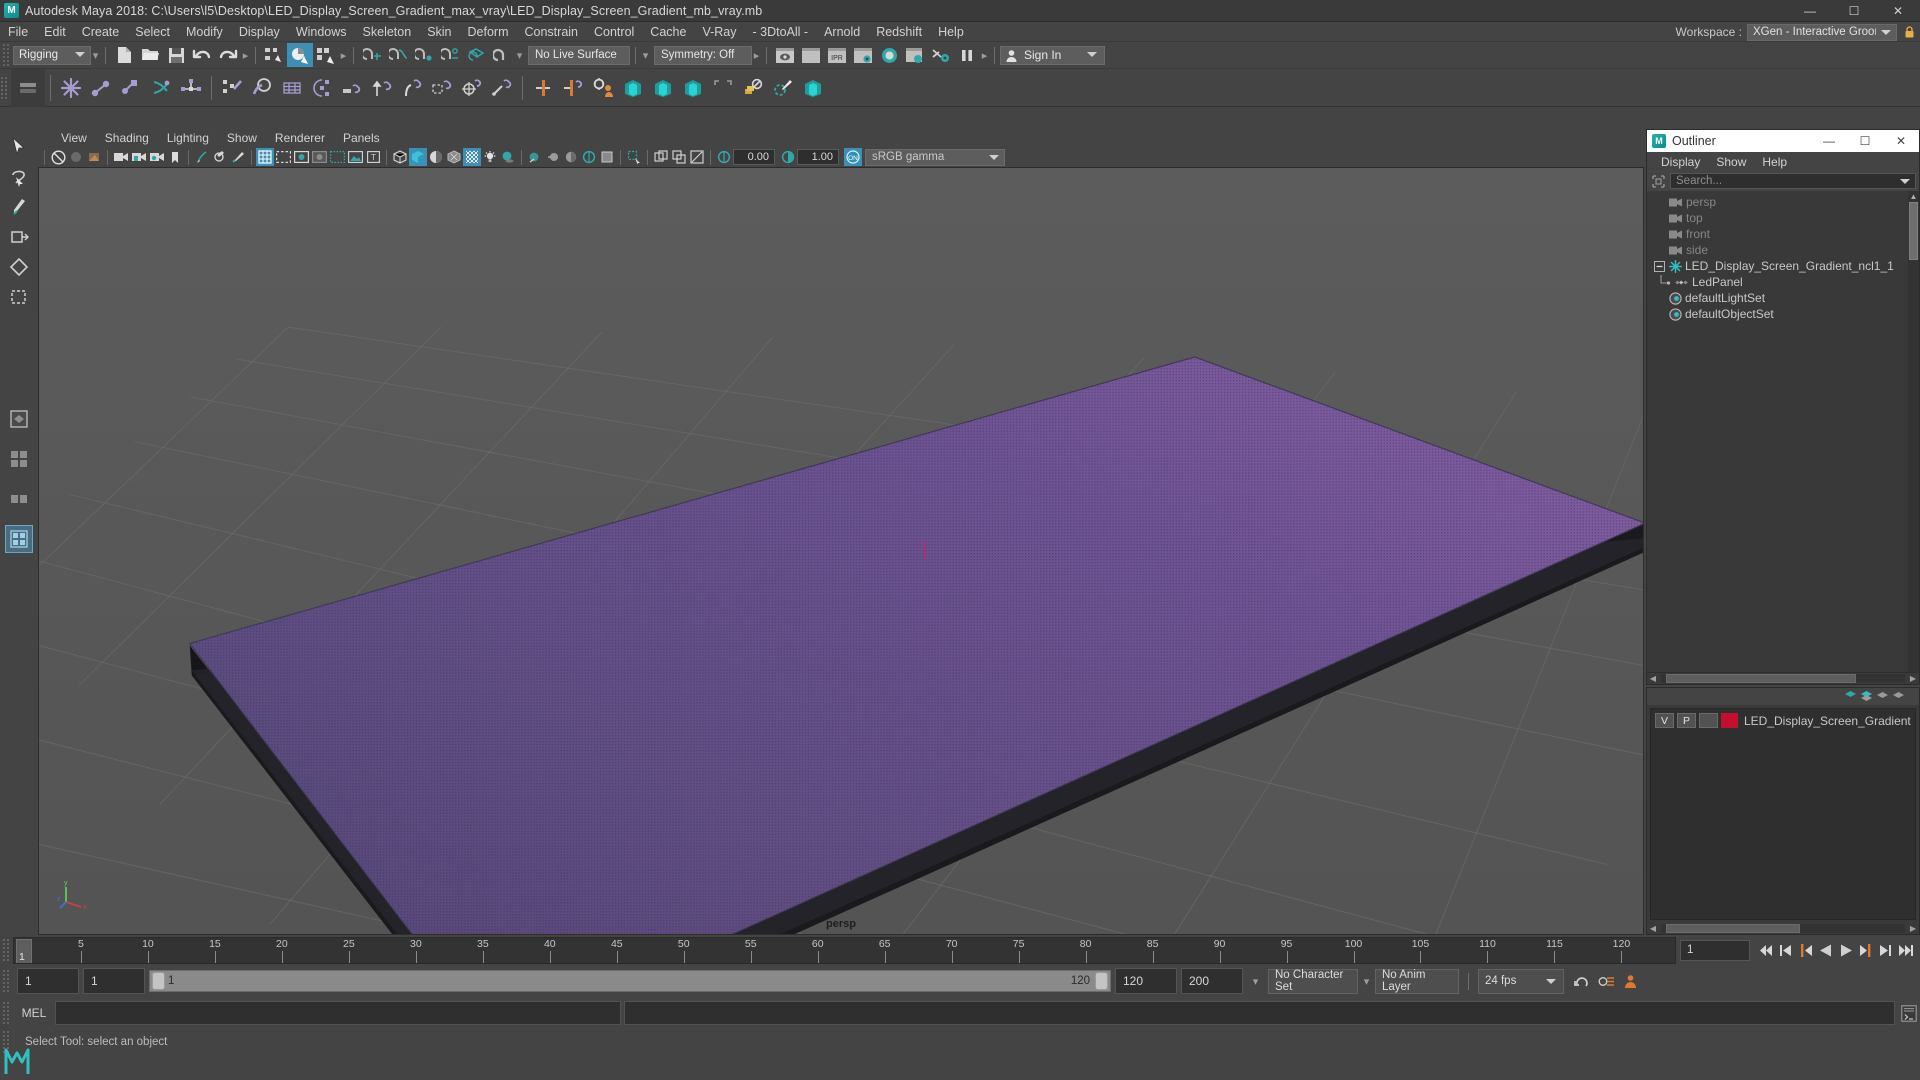 This screenshot has width=1920, height=1080. I want to click on outliner-maximize-button: ☐, so click(1865, 141).